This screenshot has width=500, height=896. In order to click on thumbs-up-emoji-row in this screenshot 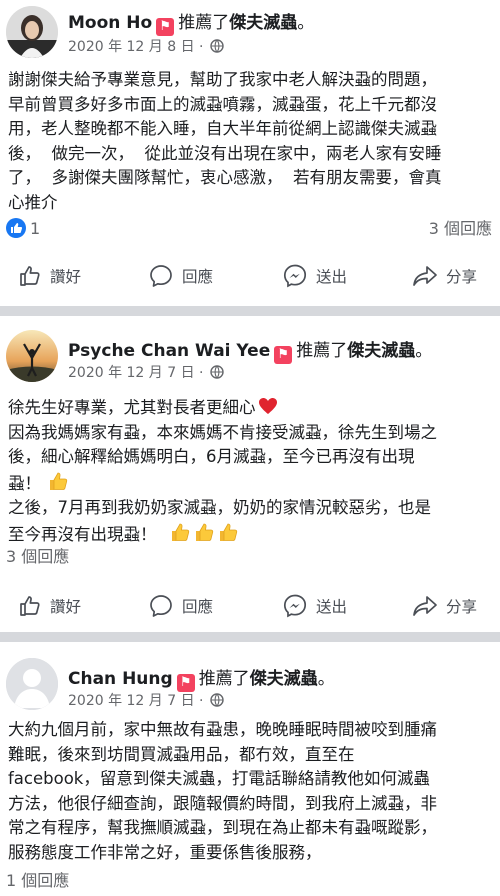, I will do `click(204, 533)`.